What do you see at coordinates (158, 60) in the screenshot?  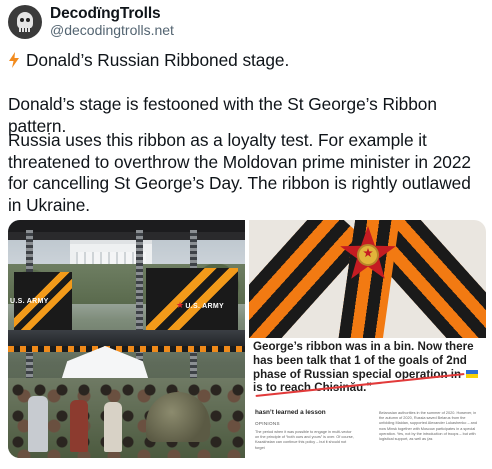 I see `post-title-text: Donald’s Russian Ribboned stage.` at bounding box center [158, 60].